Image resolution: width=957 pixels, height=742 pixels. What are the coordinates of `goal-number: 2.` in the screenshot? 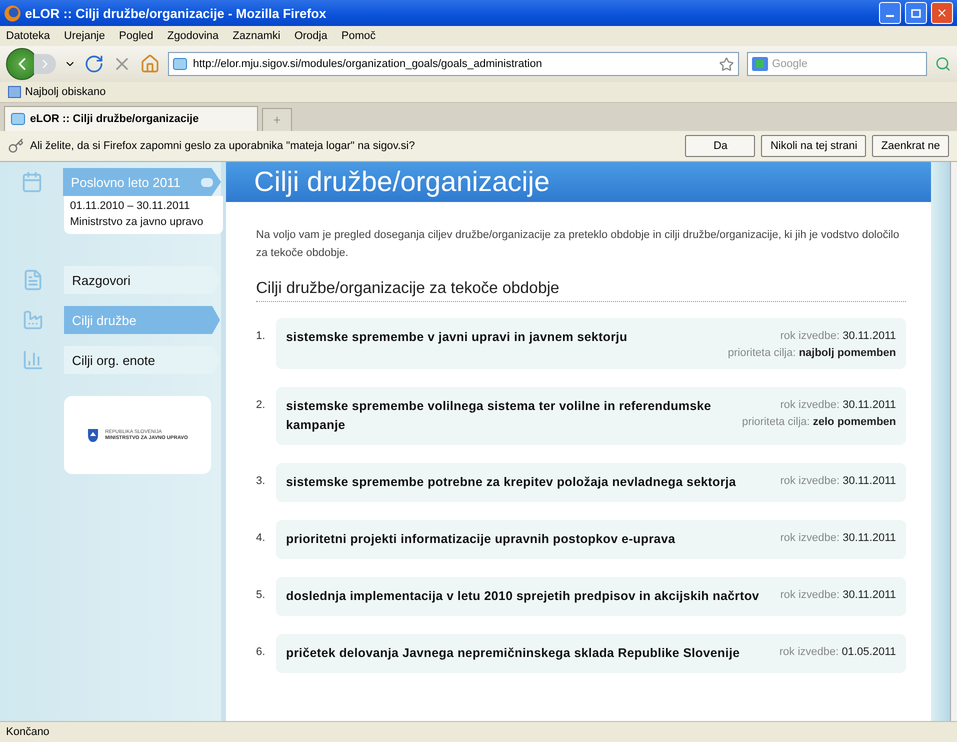 It's located at (261, 405).